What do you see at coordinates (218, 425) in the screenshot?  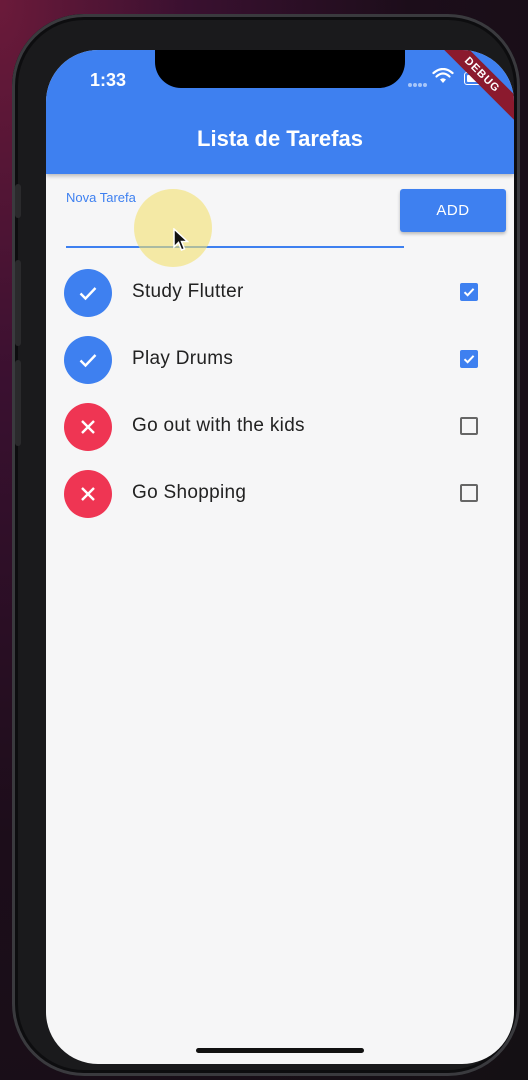 I see `task-title: Go out with the kids` at bounding box center [218, 425].